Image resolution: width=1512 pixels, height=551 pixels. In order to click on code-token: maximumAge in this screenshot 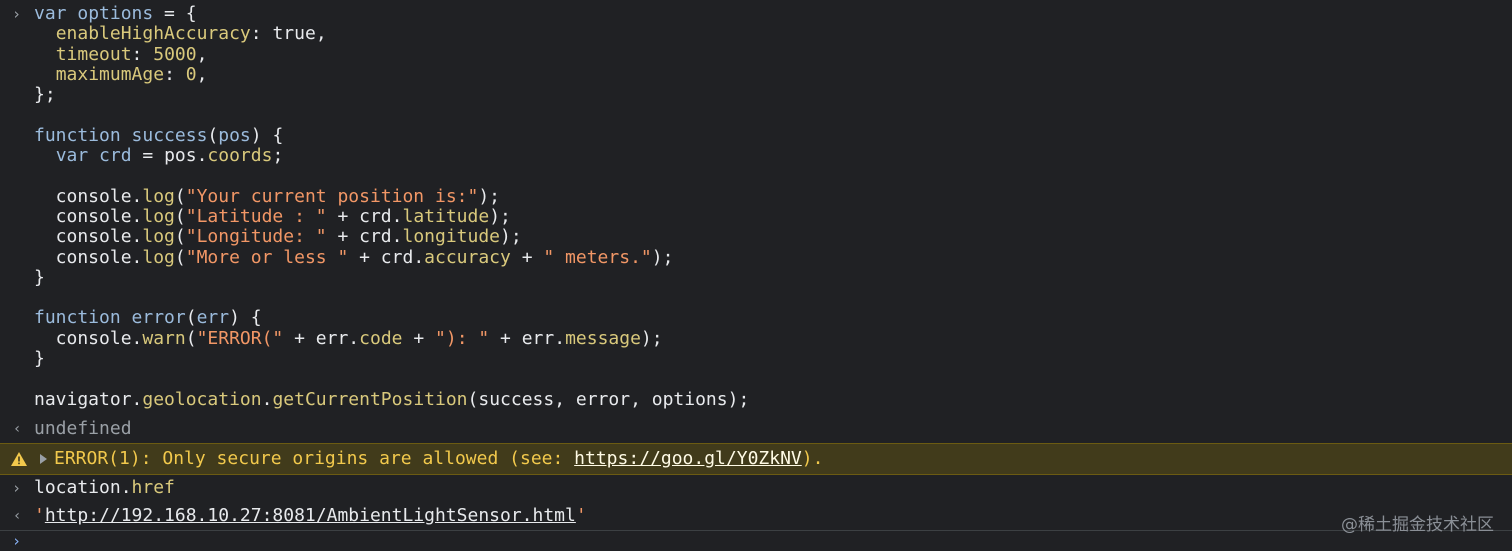, I will do `click(110, 74)`.